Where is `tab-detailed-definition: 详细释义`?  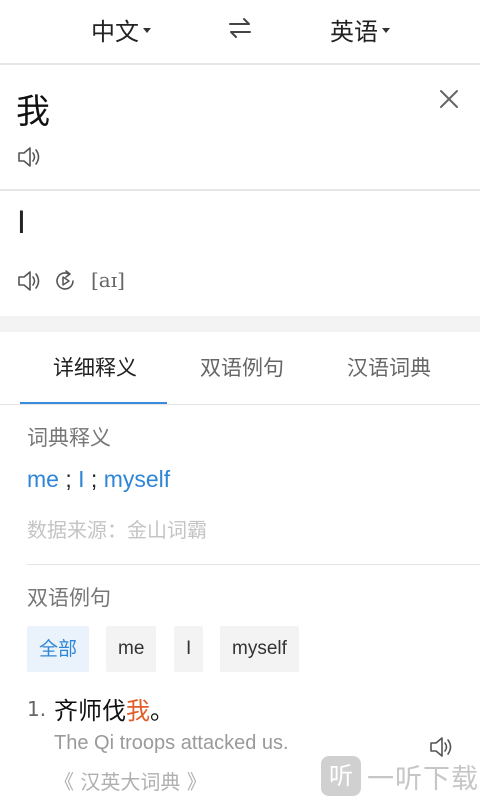 tab-detailed-definition: 详细释义 is located at coordinates (95, 367).